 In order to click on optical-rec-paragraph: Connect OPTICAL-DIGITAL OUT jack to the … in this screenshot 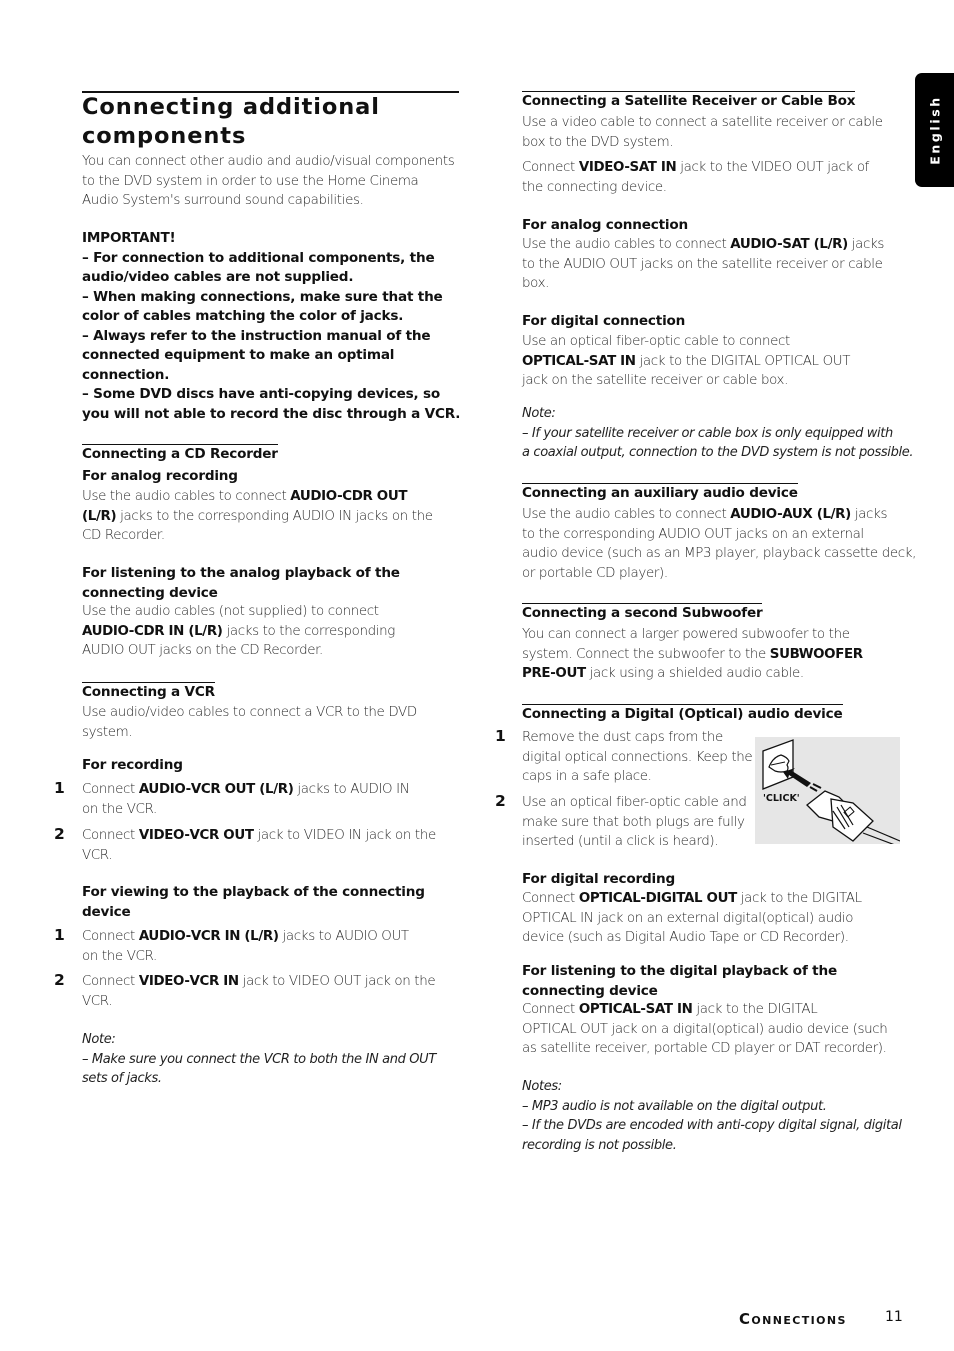, I will do `click(692, 918)`.